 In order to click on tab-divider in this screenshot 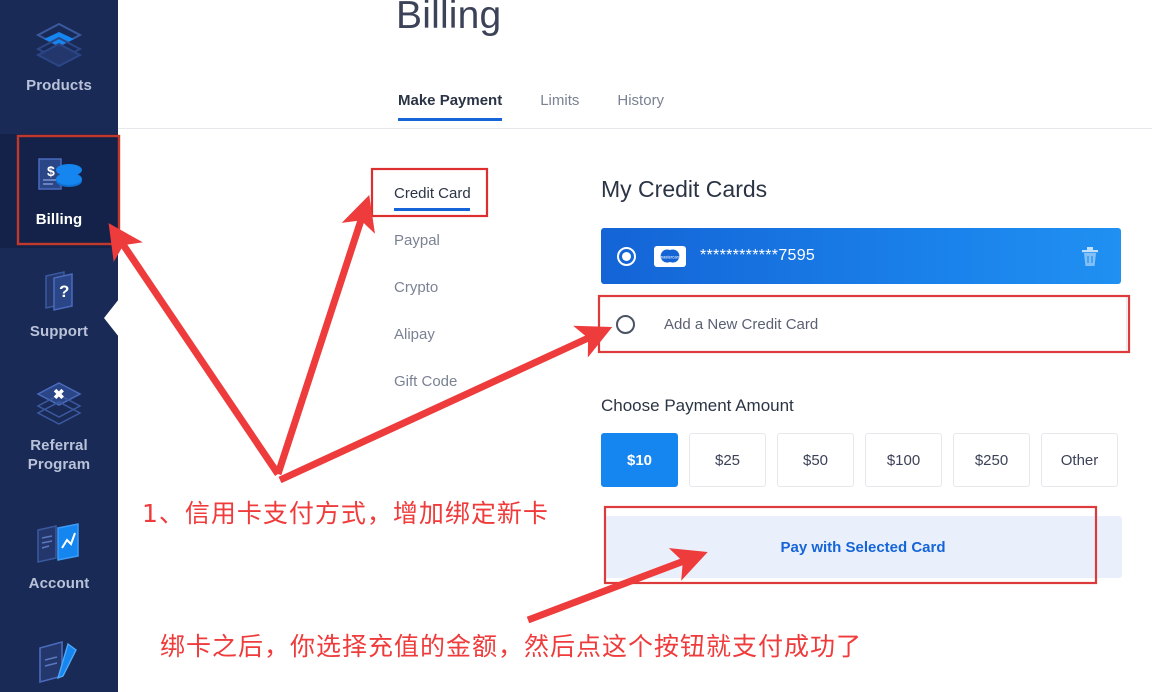, I will do `click(635, 128)`.